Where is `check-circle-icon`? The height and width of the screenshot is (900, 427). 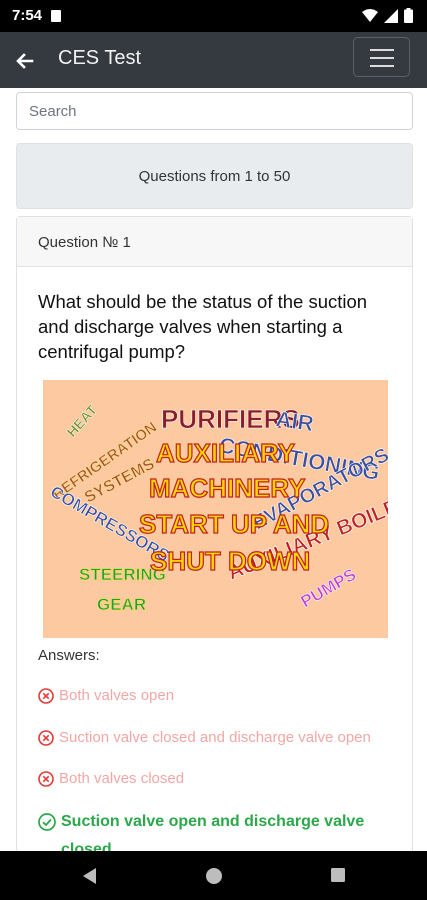
check-circle-icon is located at coordinates (47, 822).